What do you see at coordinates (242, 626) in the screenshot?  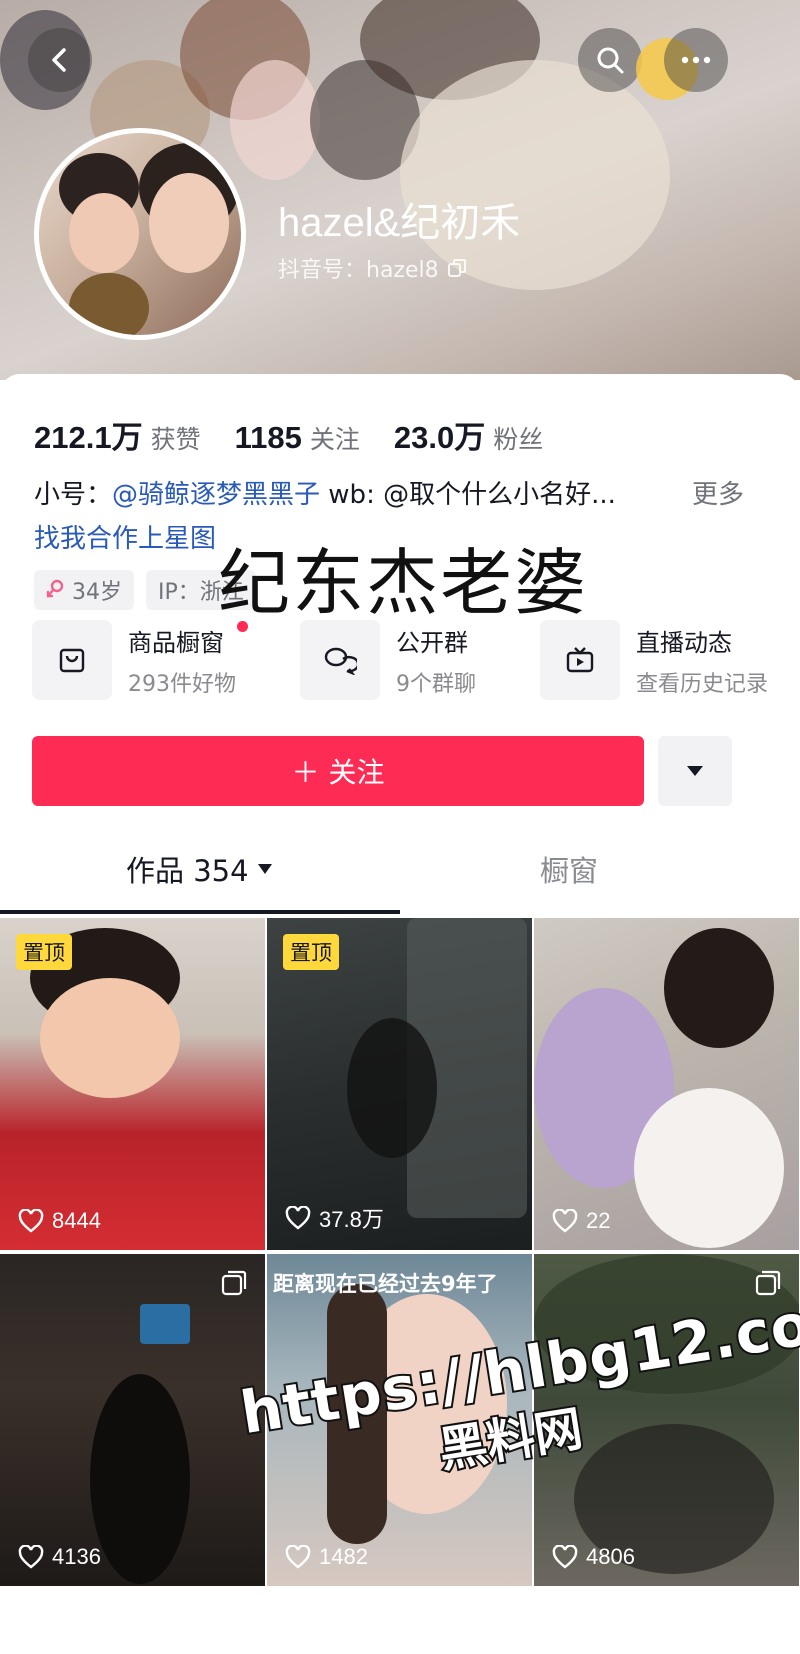 I see `notification-dot` at bounding box center [242, 626].